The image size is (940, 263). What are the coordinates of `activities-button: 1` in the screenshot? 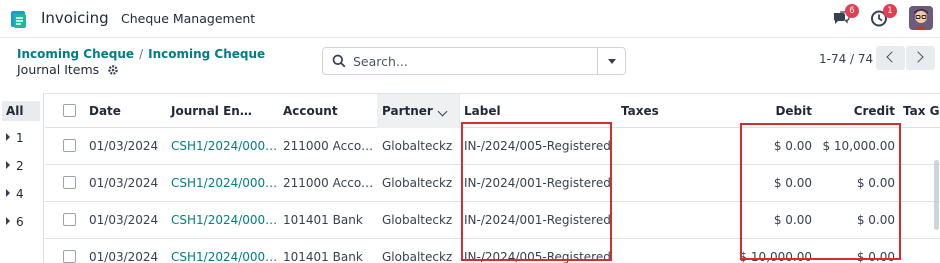 It's located at (883, 16).